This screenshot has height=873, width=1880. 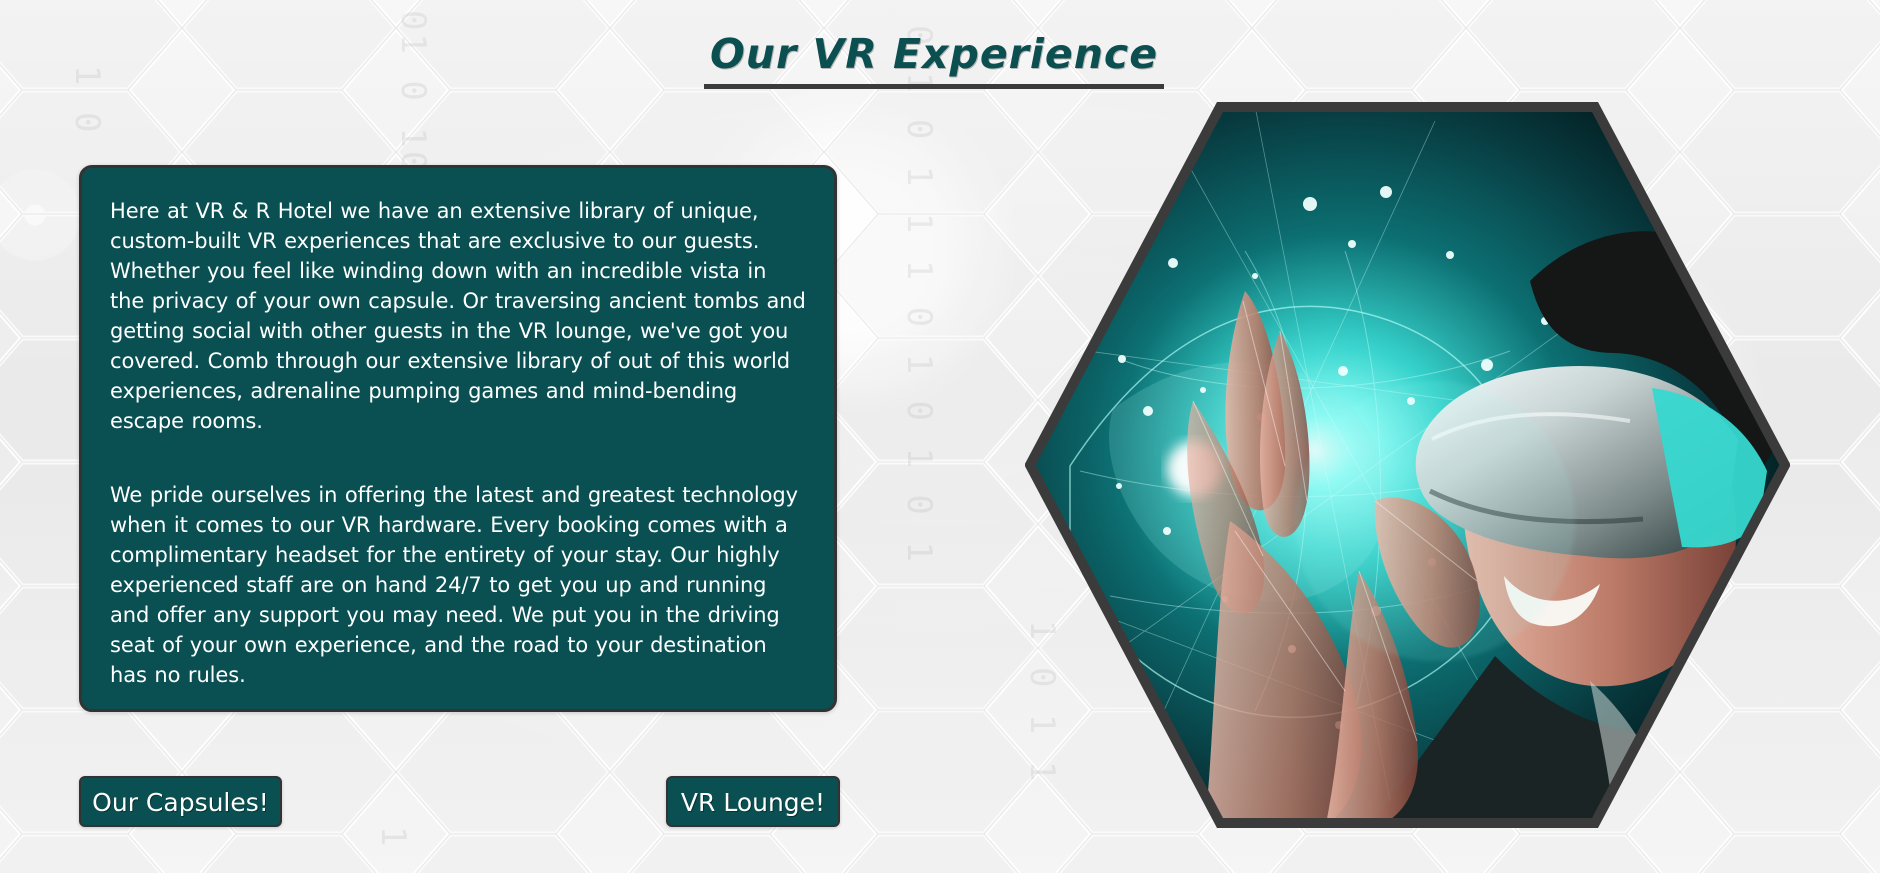 What do you see at coordinates (934, 86) in the screenshot?
I see `title-underline` at bounding box center [934, 86].